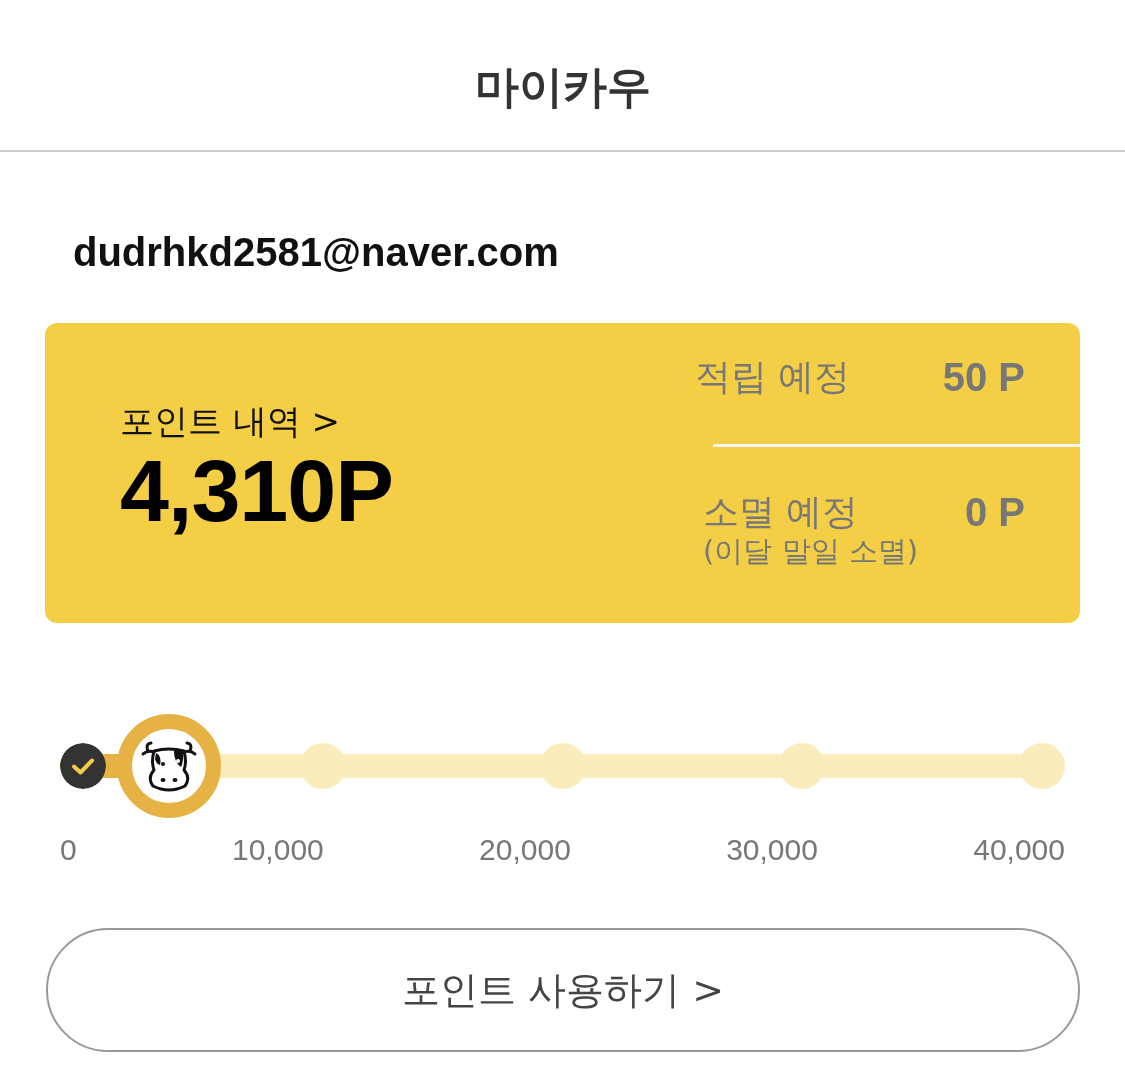  Describe the element at coordinates (1019, 850) in the screenshot. I see `milestone-label: 40,000` at that location.